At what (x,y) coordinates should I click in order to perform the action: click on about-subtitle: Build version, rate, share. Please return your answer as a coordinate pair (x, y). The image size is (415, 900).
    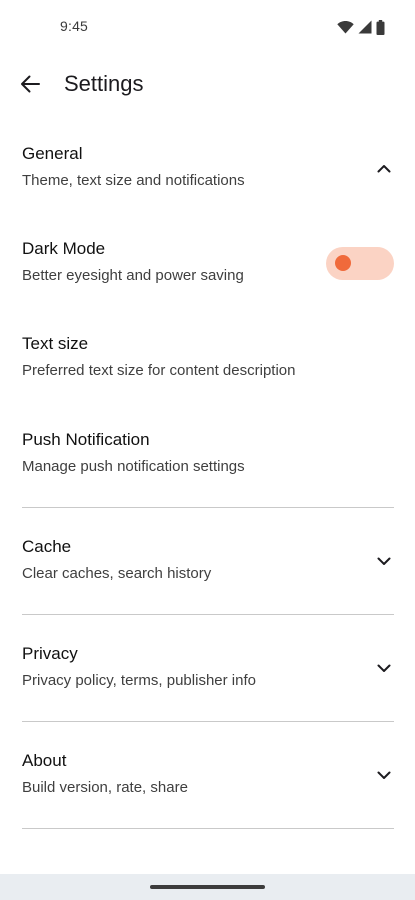
    Looking at the image, I should click on (105, 787).